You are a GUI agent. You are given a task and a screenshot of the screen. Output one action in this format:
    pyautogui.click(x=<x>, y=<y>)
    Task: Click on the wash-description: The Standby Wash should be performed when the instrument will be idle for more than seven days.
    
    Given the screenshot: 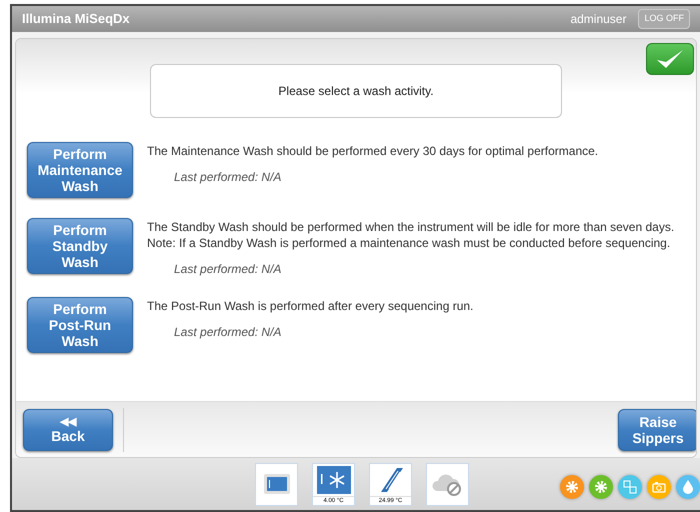 What is the action you would take?
    pyautogui.click(x=410, y=227)
    